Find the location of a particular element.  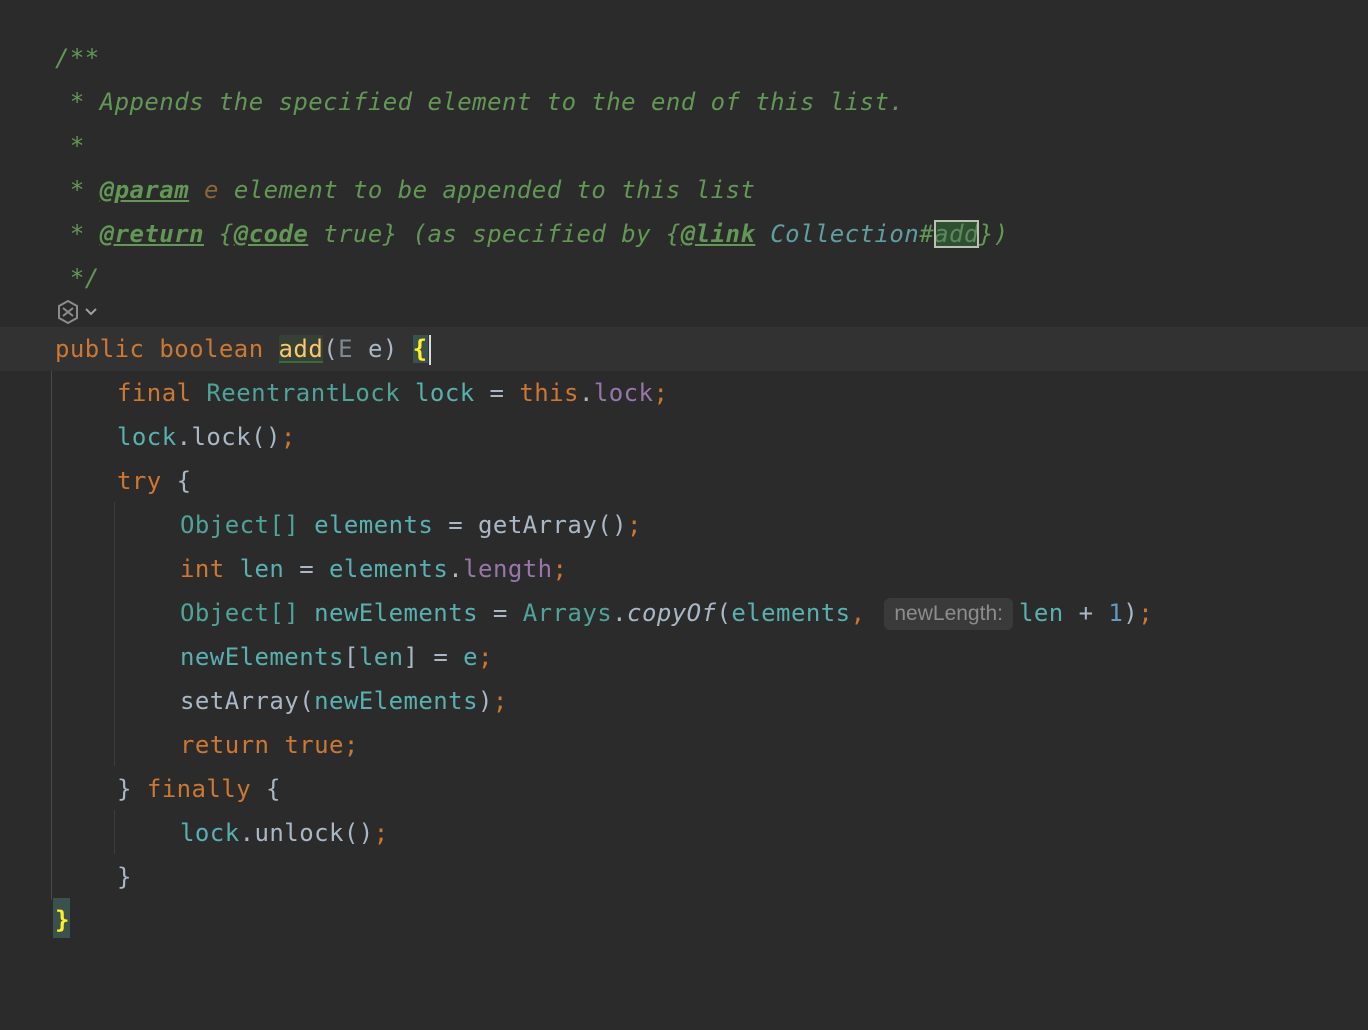

bracket-close: ] is located at coordinates (411, 657).